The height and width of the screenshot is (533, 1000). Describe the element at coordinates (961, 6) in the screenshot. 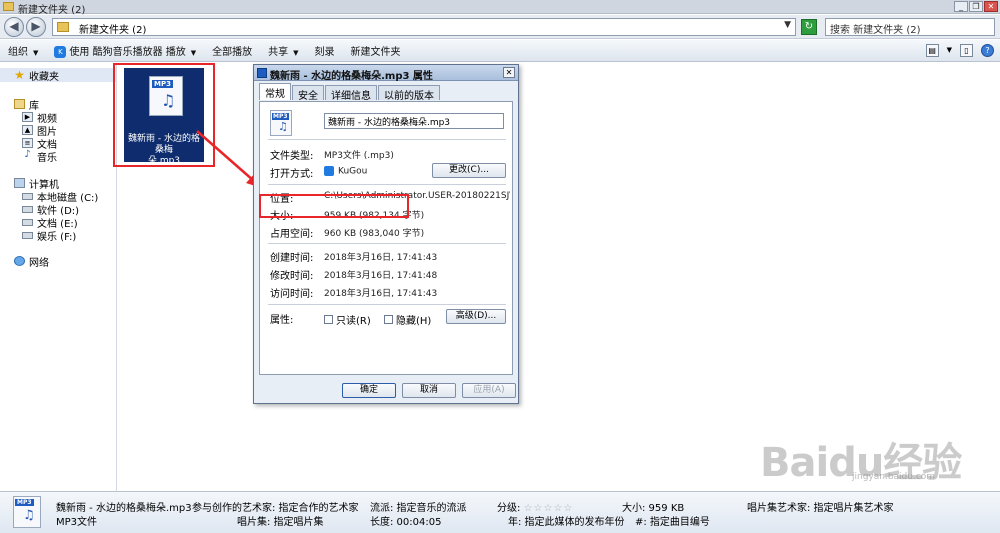

I see `minimize-button: _` at that location.